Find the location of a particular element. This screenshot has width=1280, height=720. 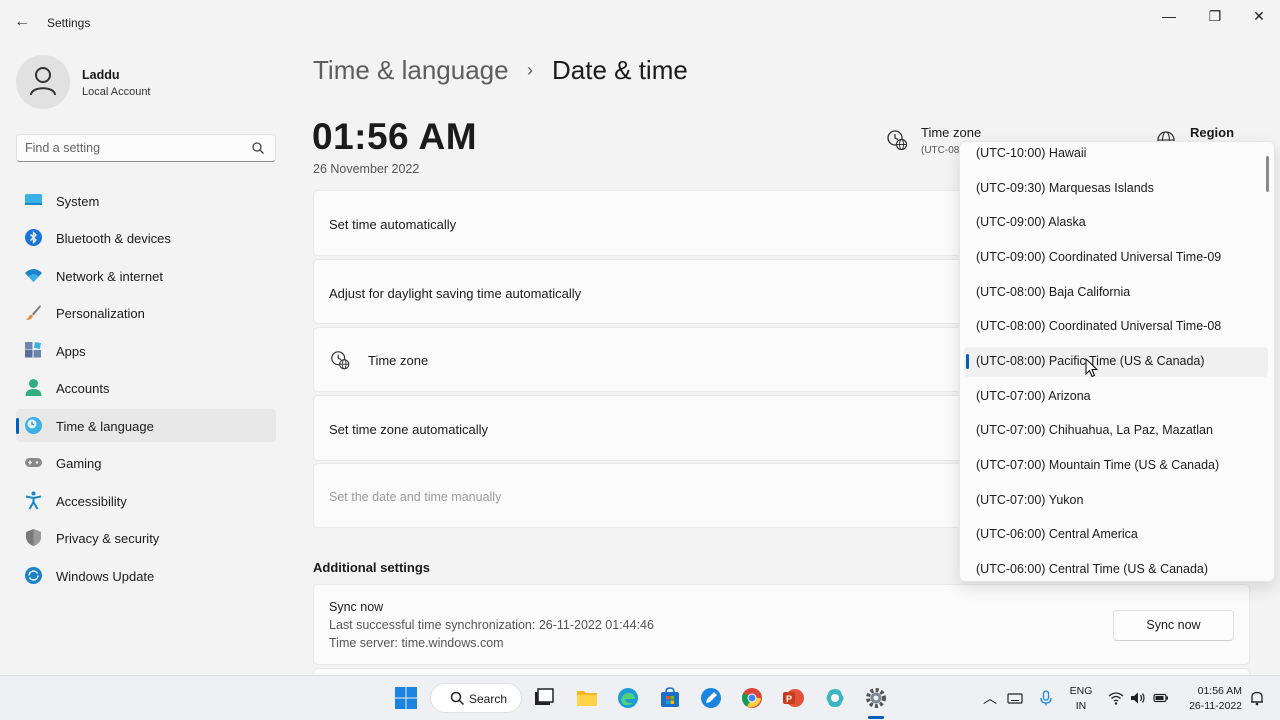

timezone-option: (UTC-09:30) Marquesas Islands is located at coordinates (1116, 189).